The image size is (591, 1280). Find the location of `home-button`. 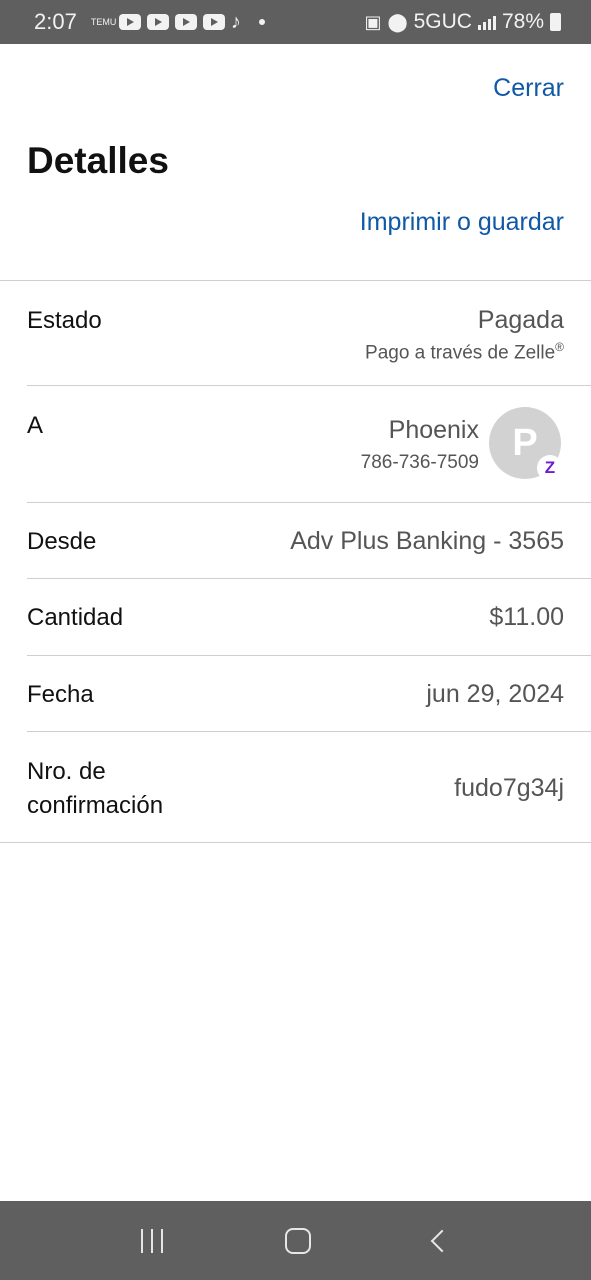

home-button is located at coordinates (298, 1240).